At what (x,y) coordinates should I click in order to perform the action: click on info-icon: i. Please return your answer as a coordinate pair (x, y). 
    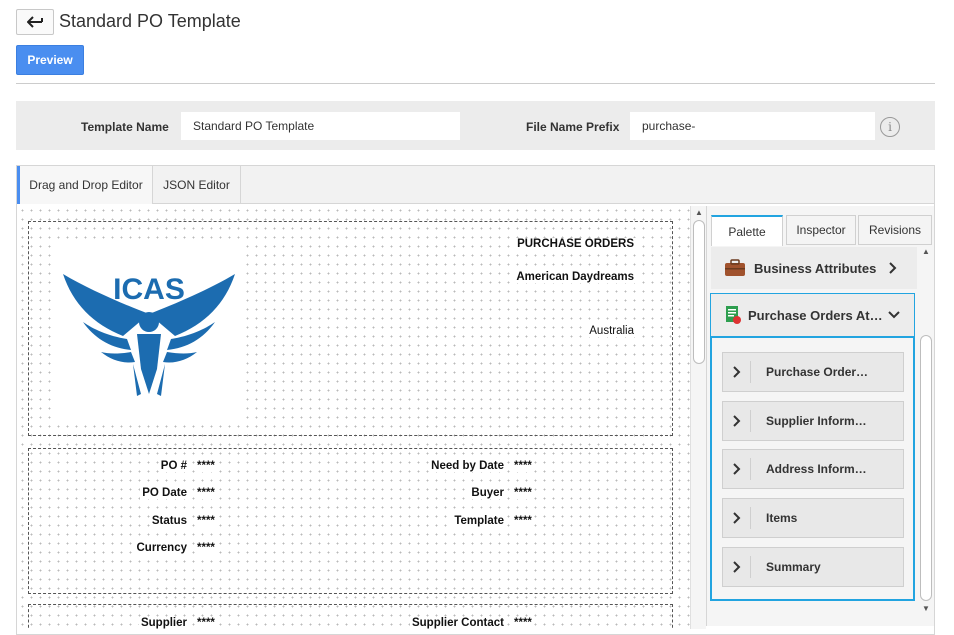
    Looking at the image, I should click on (890, 127).